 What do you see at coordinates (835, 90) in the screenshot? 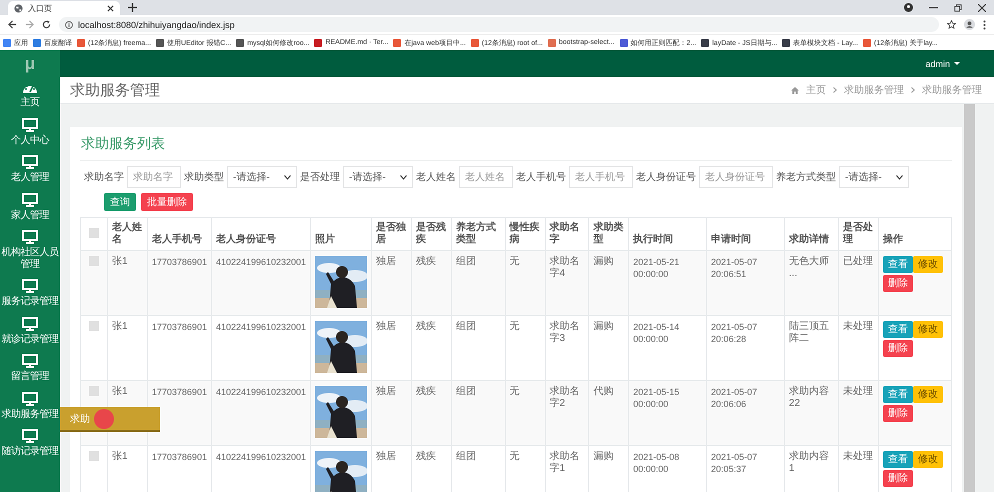
I see `chevron-icon` at bounding box center [835, 90].